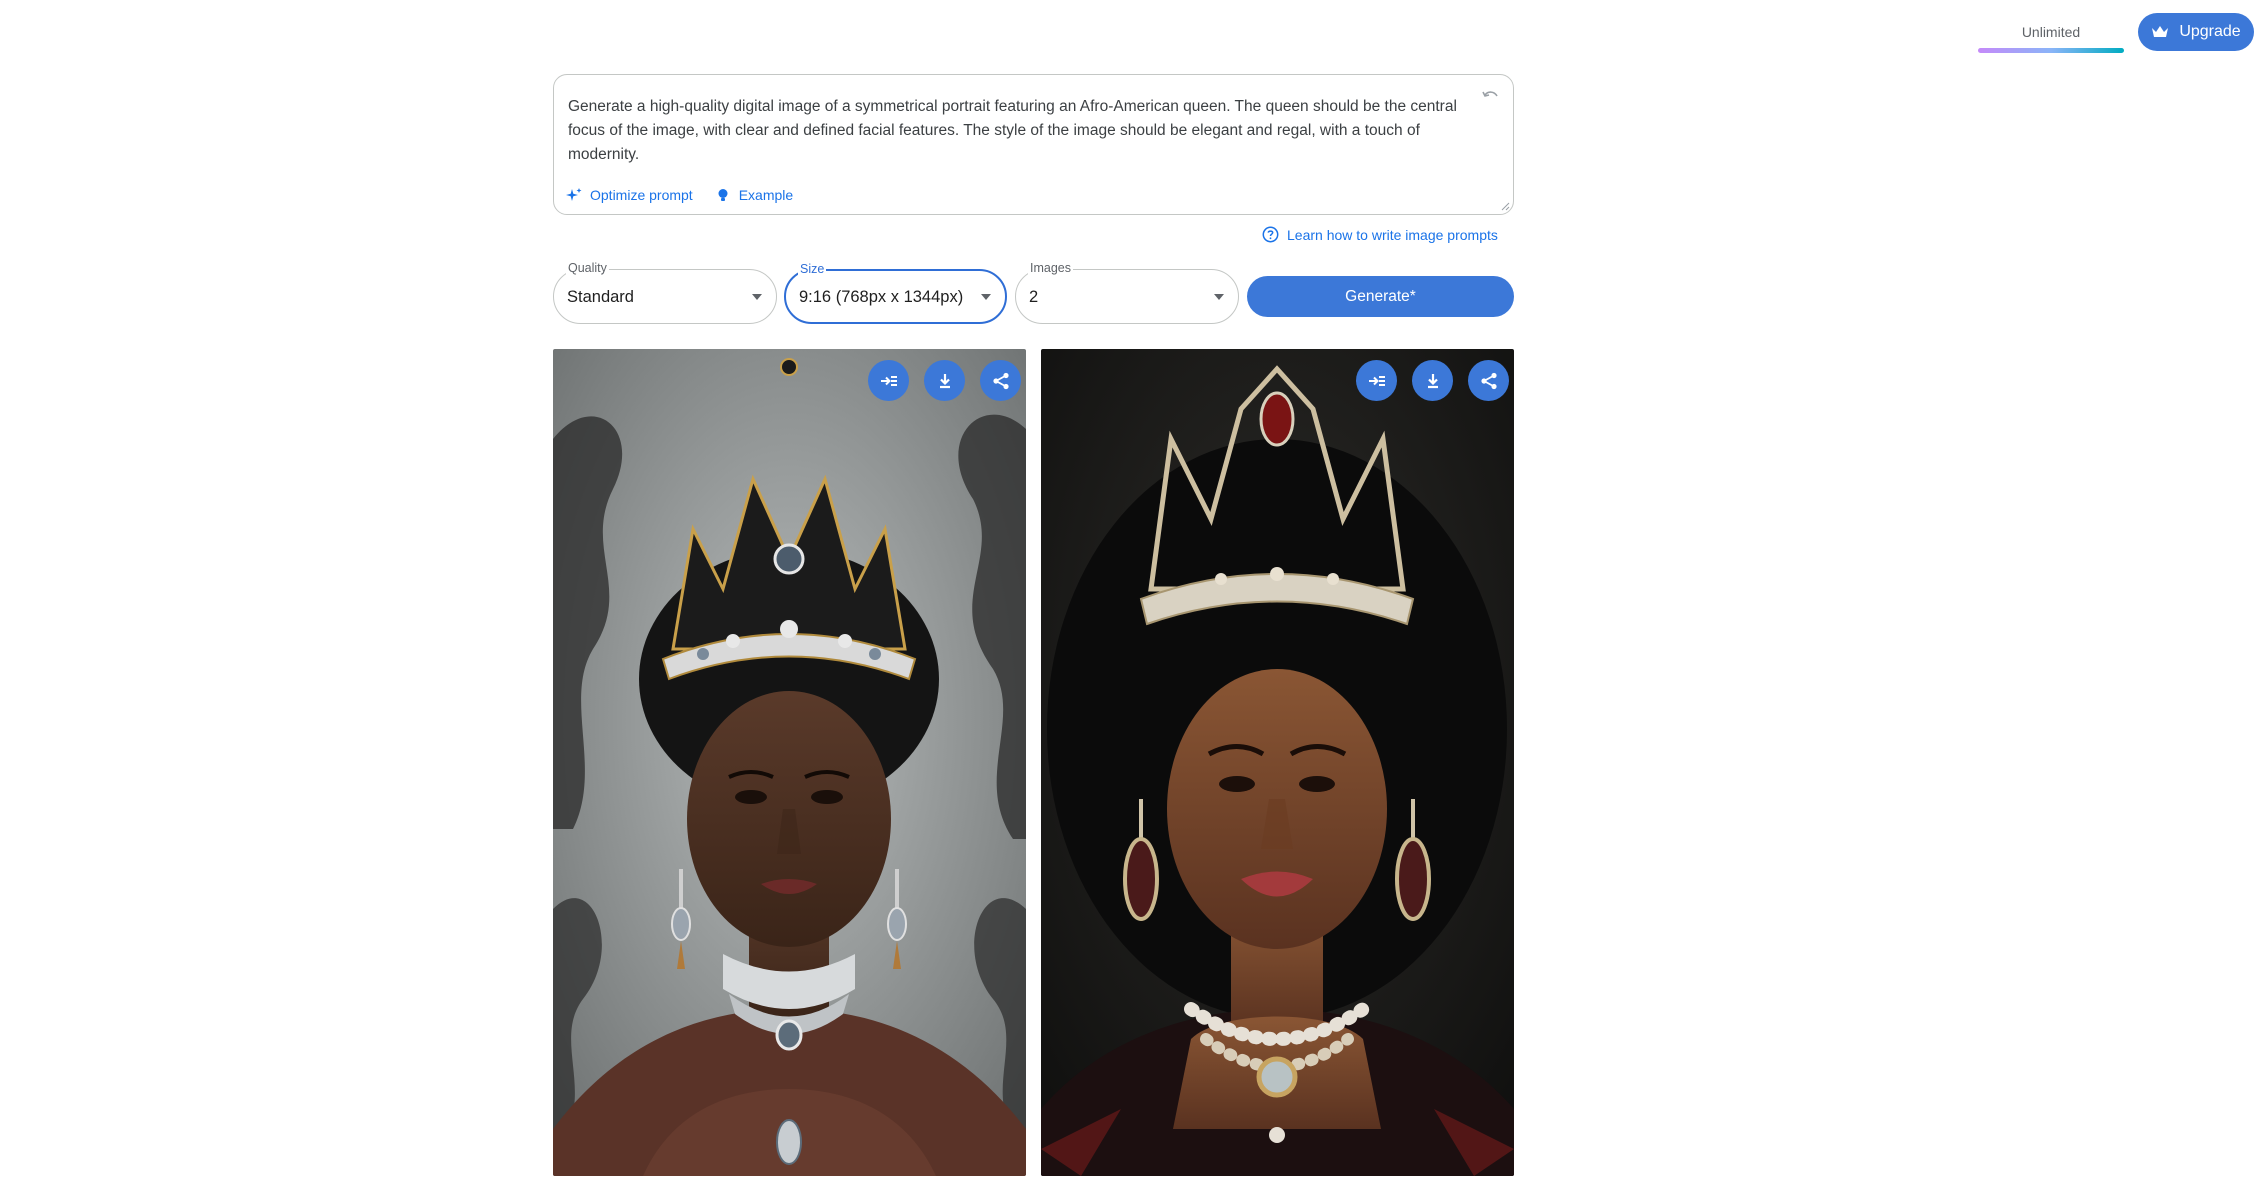  Describe the element at coordinates (2160, 31) in the screenshot. I see `crown-icon` at that location.